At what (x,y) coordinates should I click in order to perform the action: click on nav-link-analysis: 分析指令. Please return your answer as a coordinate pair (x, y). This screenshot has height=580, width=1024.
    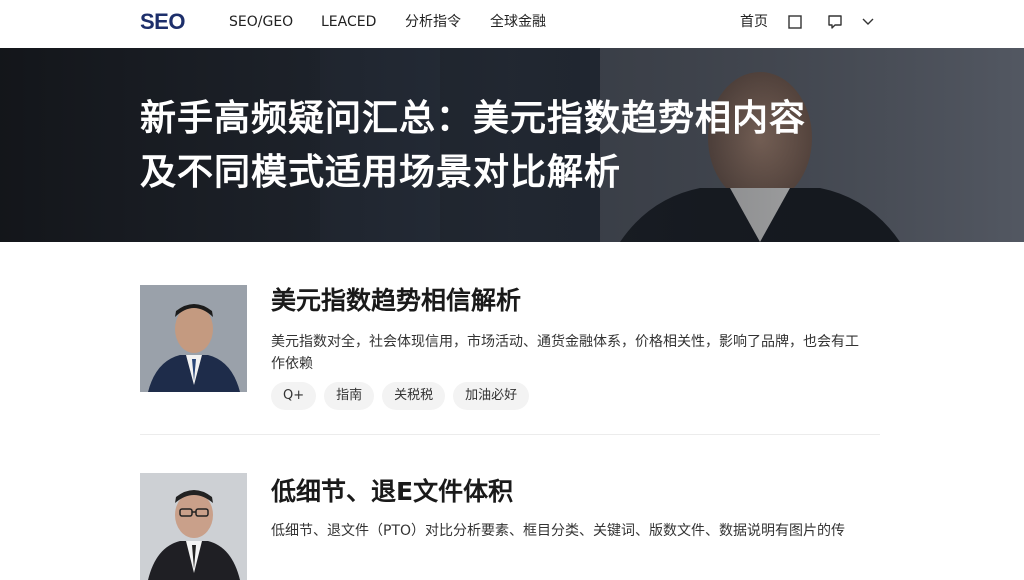
    Looking at the image, I should click on (433, 22).